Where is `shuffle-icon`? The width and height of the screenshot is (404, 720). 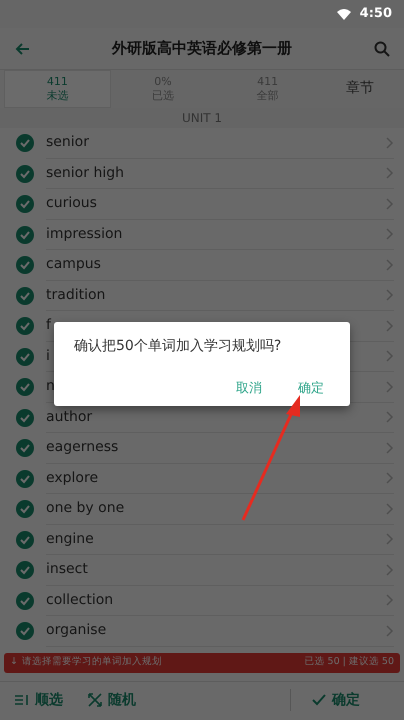
shuffle-icon is located at coordinates (95, 700).